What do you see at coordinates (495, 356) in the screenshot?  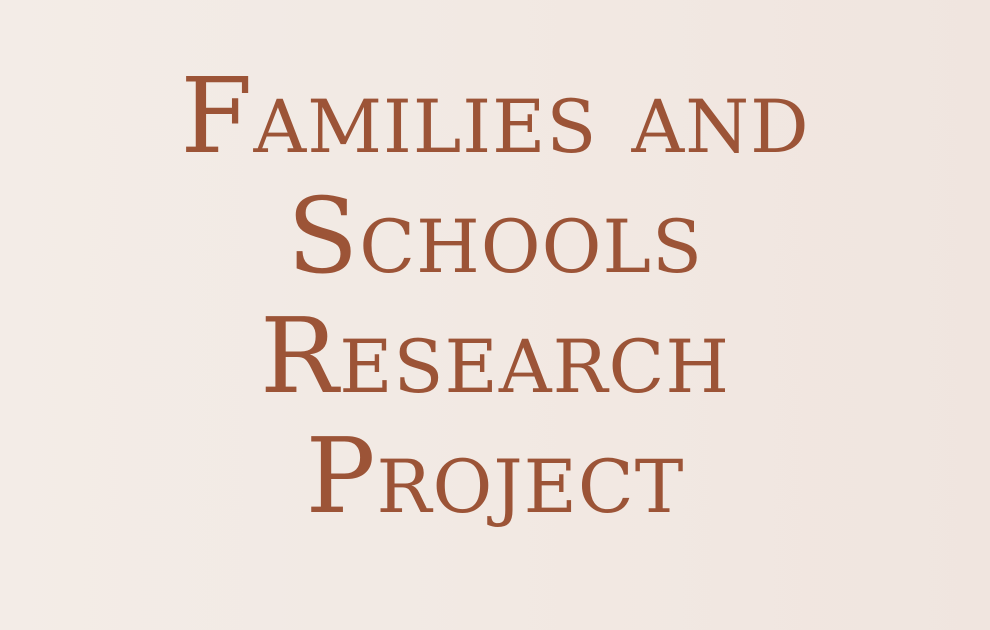 I see `title-line-3: Research` at bounding box center [495, 356].